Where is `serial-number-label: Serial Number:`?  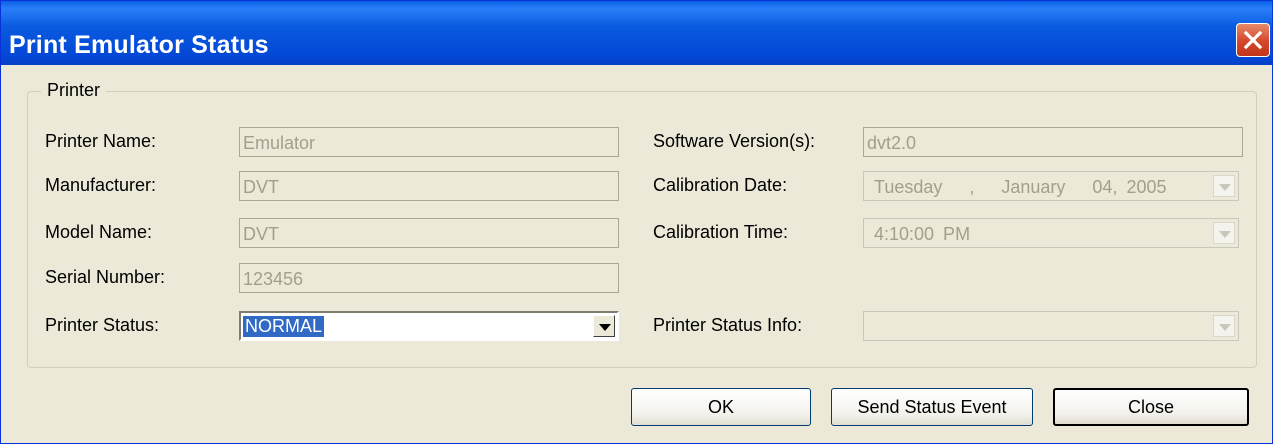
serial-number-label: Serial Number: is located at coordinates (105, 277).